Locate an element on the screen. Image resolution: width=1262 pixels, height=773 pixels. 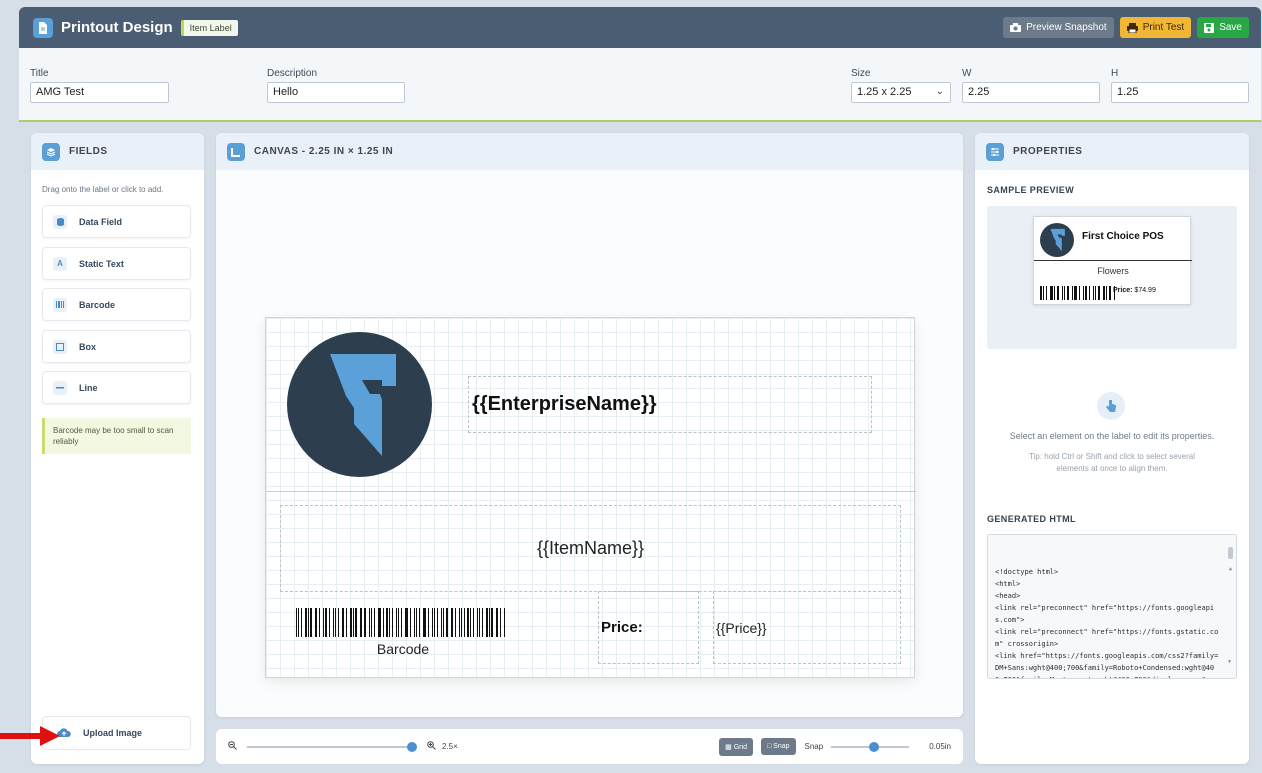
label-type-badge: Item Label is located at coordinates (209, 27).